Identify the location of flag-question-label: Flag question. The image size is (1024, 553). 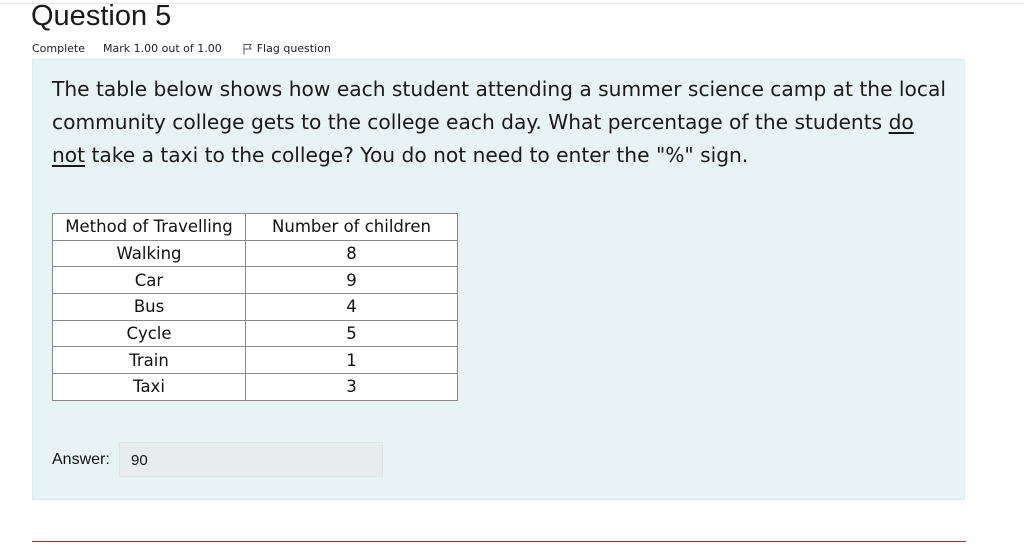
(293, 48).